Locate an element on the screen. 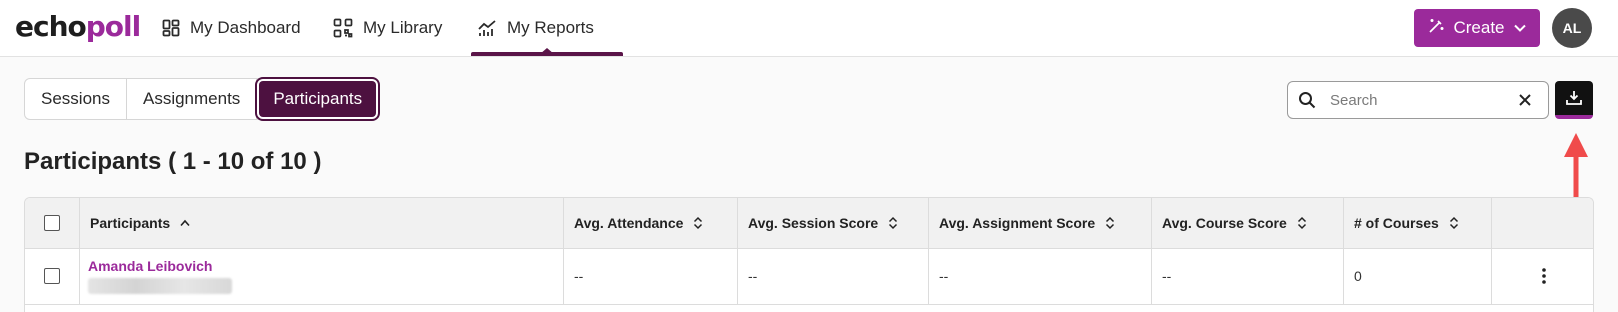 This screenshot has width=1618, height=312. row-select-cell is located at coordinates (52, 276).